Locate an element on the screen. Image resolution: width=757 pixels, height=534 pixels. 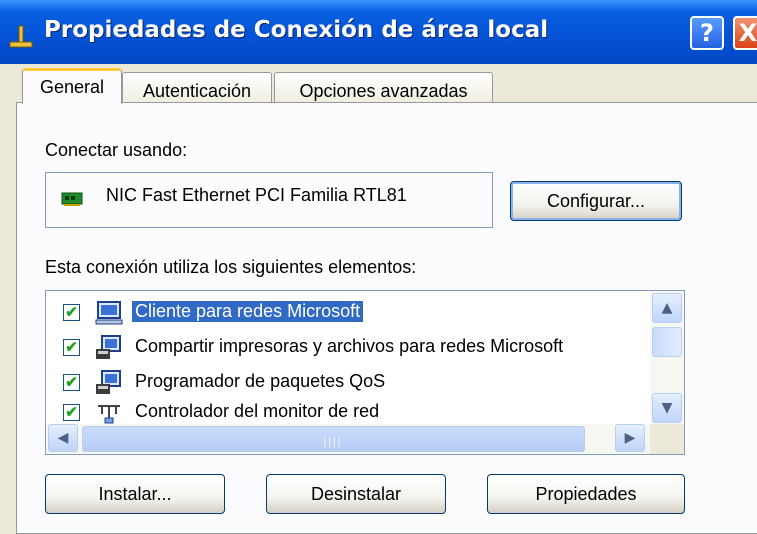
horizontal-scrollbar: ◀ |||| ▶ is located at coordinates (365, 439).